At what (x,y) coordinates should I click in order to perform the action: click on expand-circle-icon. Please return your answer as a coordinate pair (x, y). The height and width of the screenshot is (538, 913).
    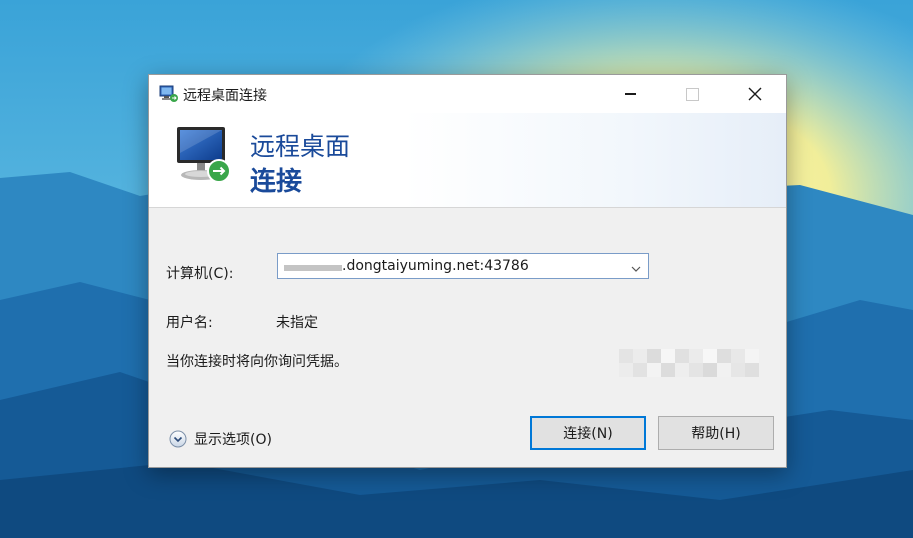
    Looking at the image, I should click on (178, 439).